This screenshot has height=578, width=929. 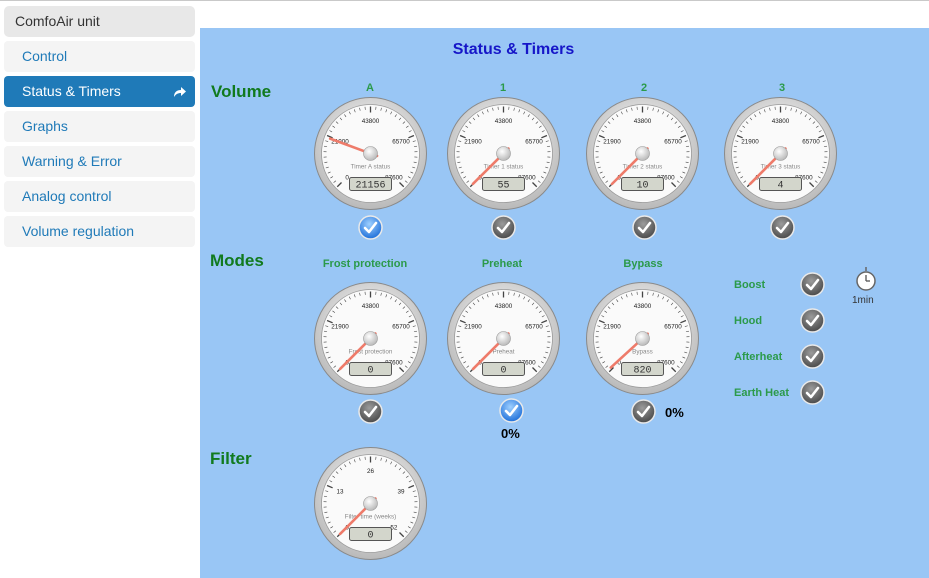 I want to click on gauge-lcd-value: 21156, so click(x=370, y=186).